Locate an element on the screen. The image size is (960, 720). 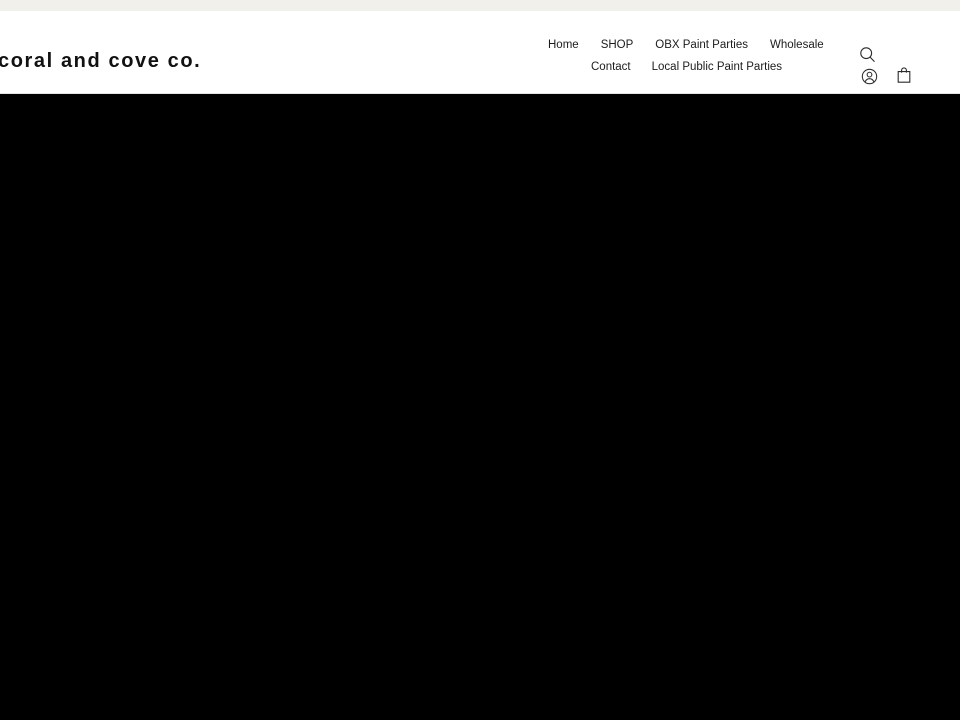
nav-row-primary: Home SHOP OBX Paint Parties Wholesale is located at coordinates (694, 45).